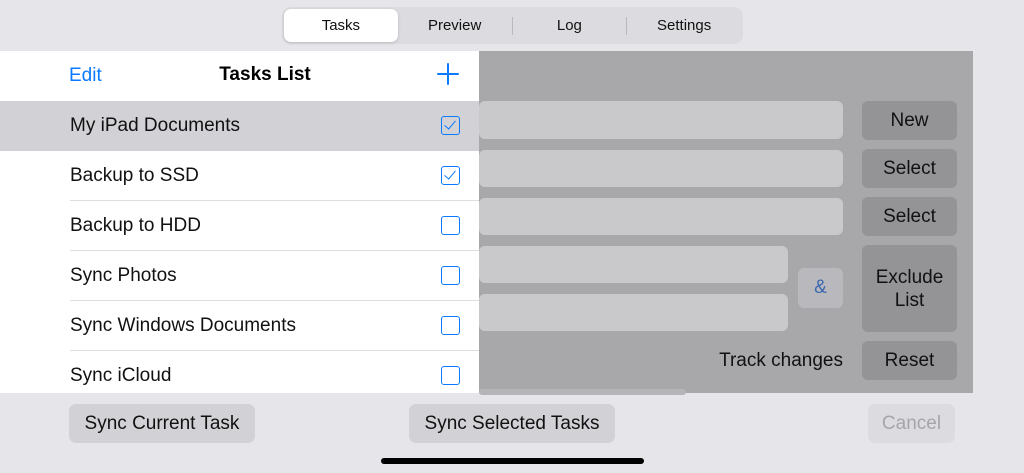  I want to click on sync-current-task-button: Sync Current Task, so click(162, 423).